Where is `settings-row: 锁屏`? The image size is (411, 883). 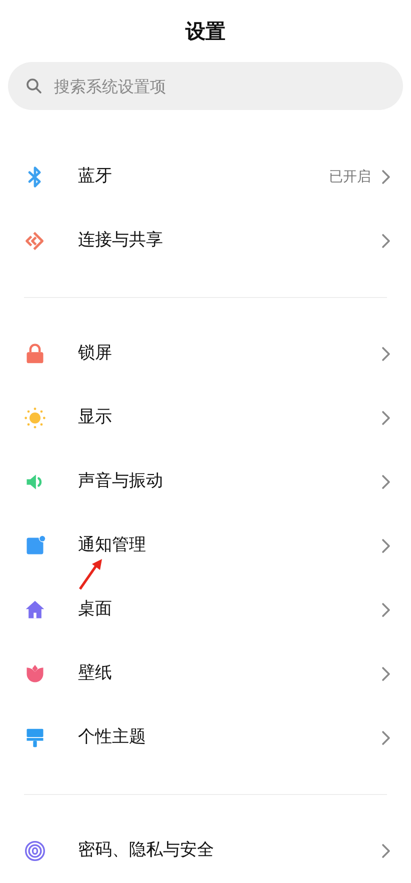
settings-row: 锁屏 is located at coordinates (205, 354).